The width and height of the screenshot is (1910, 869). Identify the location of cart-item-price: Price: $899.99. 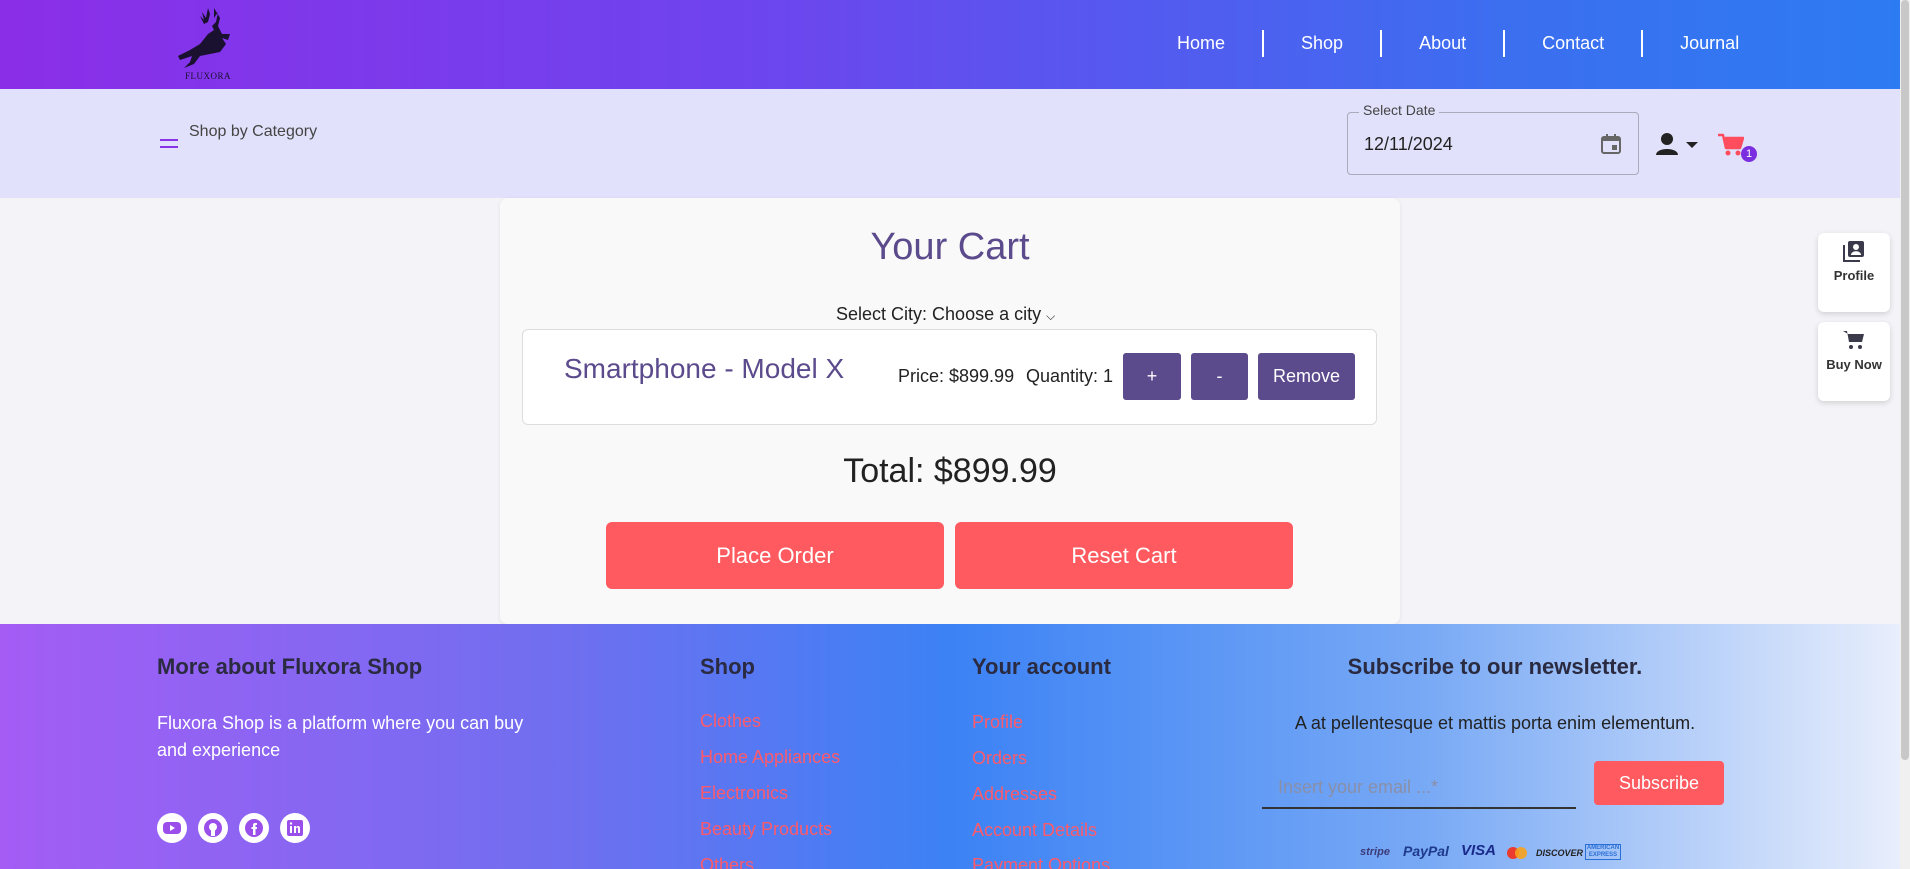
(956, 376).